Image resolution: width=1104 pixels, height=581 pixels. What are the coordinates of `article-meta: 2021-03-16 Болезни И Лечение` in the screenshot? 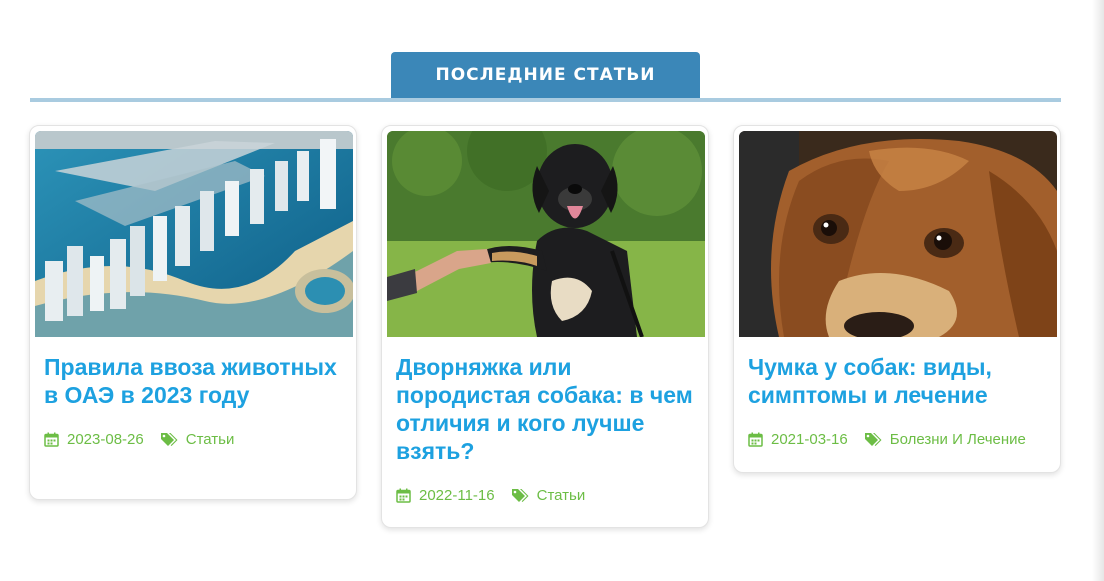 It's located at (897, 439).